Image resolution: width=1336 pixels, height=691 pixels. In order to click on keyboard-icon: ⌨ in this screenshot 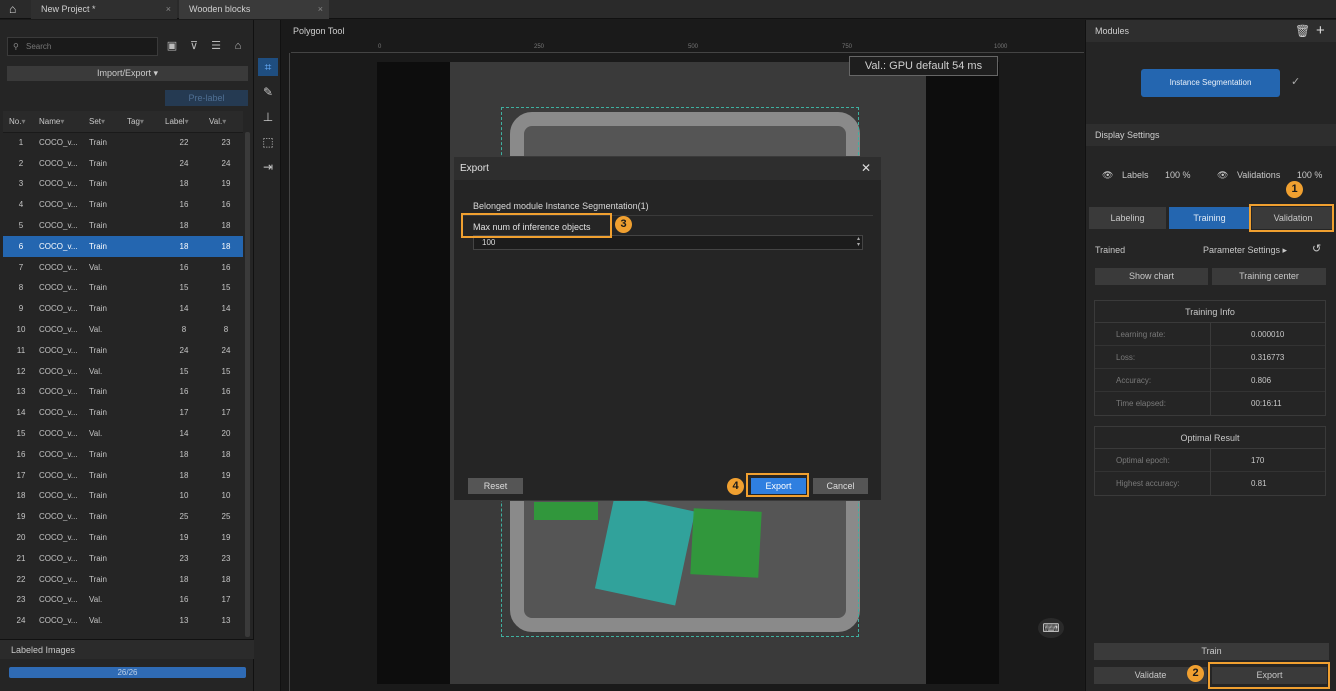, I will do `click(1051, 628)`.